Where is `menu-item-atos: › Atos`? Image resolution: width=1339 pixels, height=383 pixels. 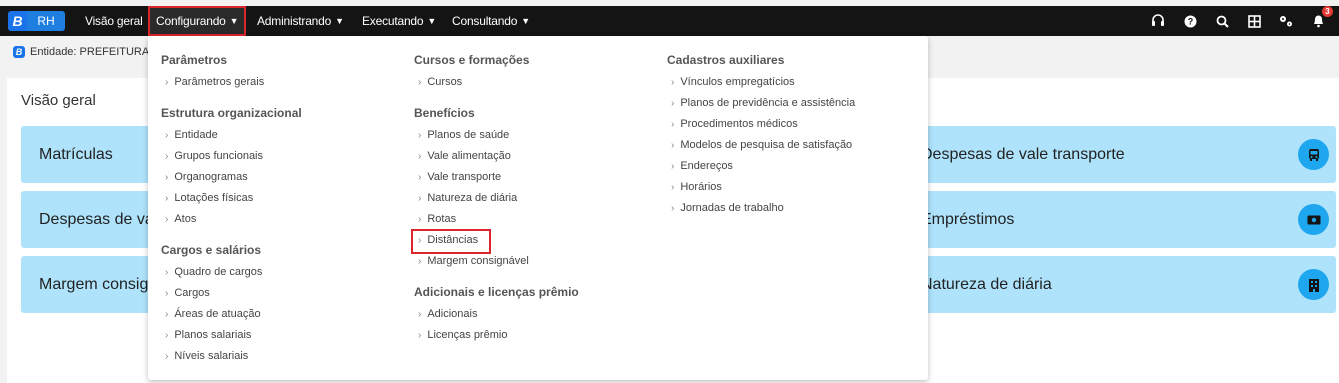
menu-item-atos: › Atos is located at coordinates (180, 219).